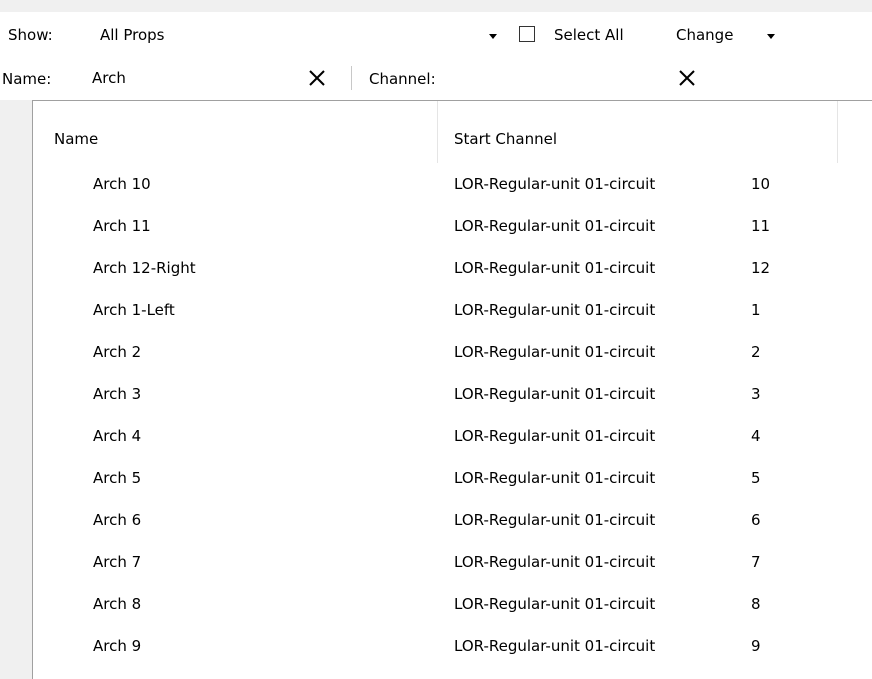 The height and width of the screenshot is (679, 872). What do you see at coordinates (527, 34) in the screenshot?
I see `select-all-checkbox` at bounding box center [527, 34].